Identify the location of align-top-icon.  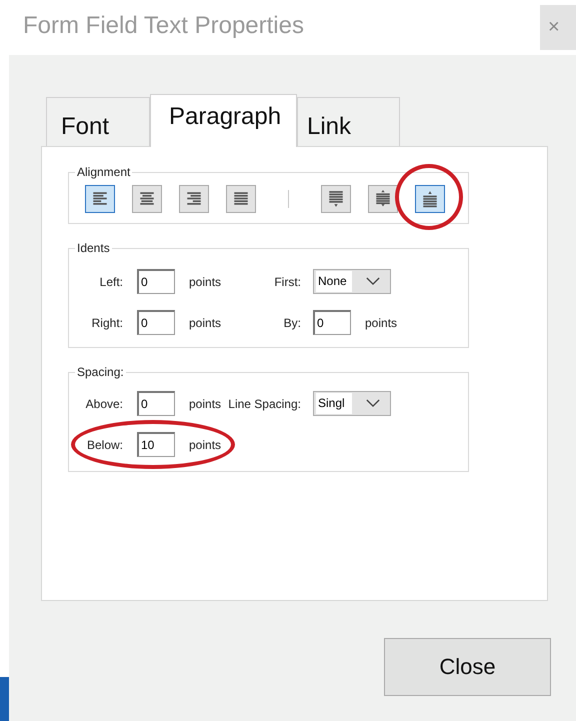
(336, 199).